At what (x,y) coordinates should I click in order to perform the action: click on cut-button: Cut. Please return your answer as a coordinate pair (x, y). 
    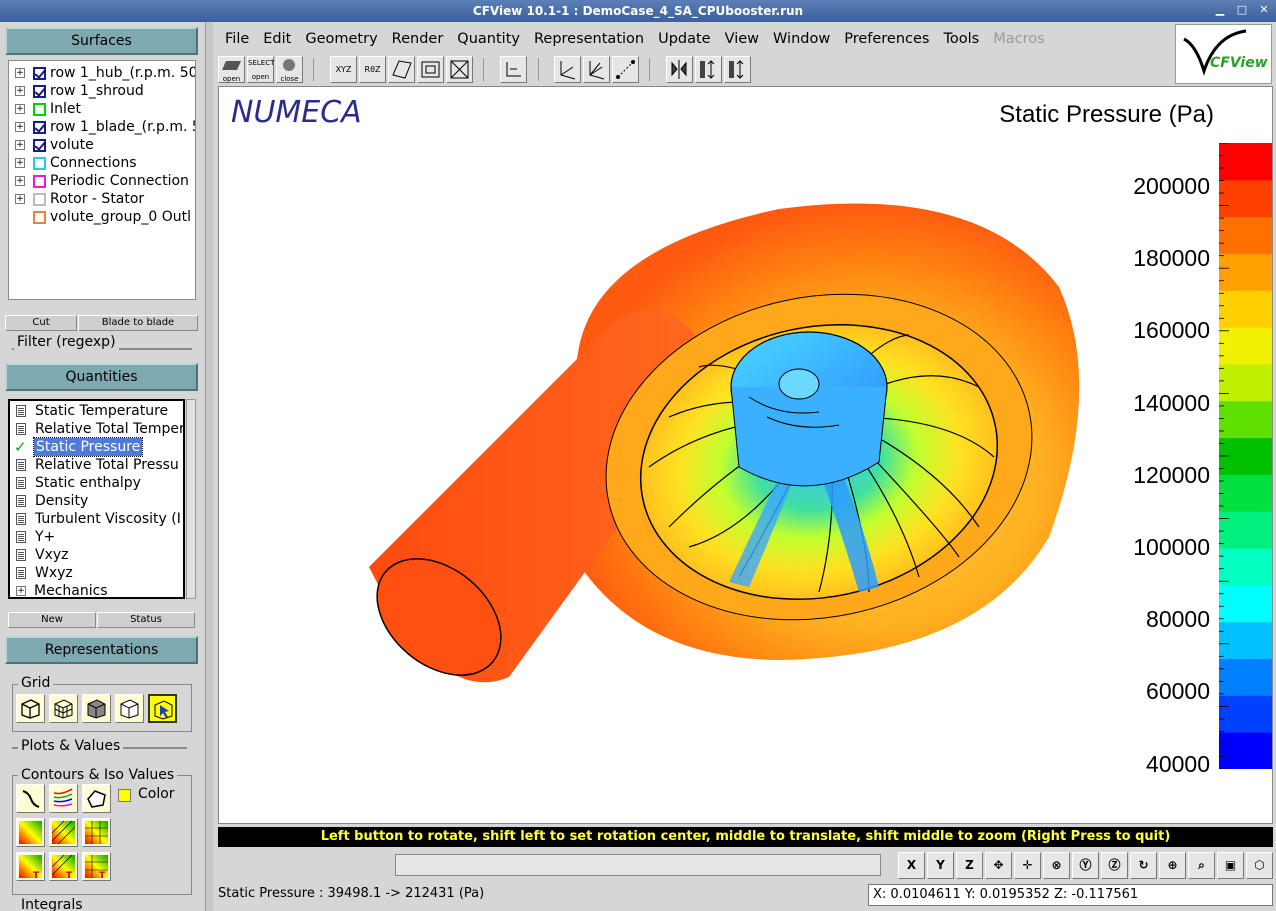
    Looking at the image, I should click on (41, 323).